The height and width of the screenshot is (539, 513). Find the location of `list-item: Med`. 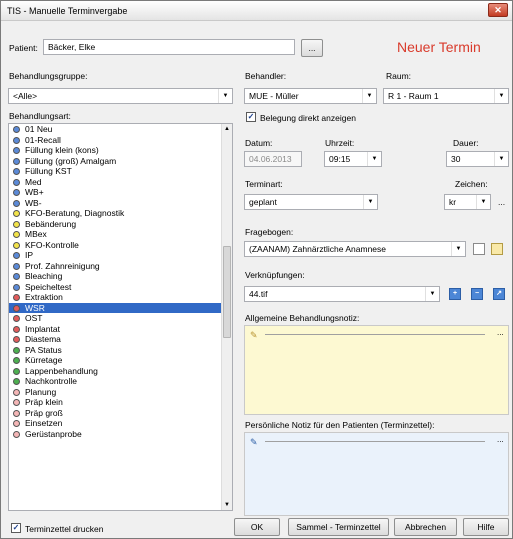

list-item: Med is located at coordinates (120, 182).